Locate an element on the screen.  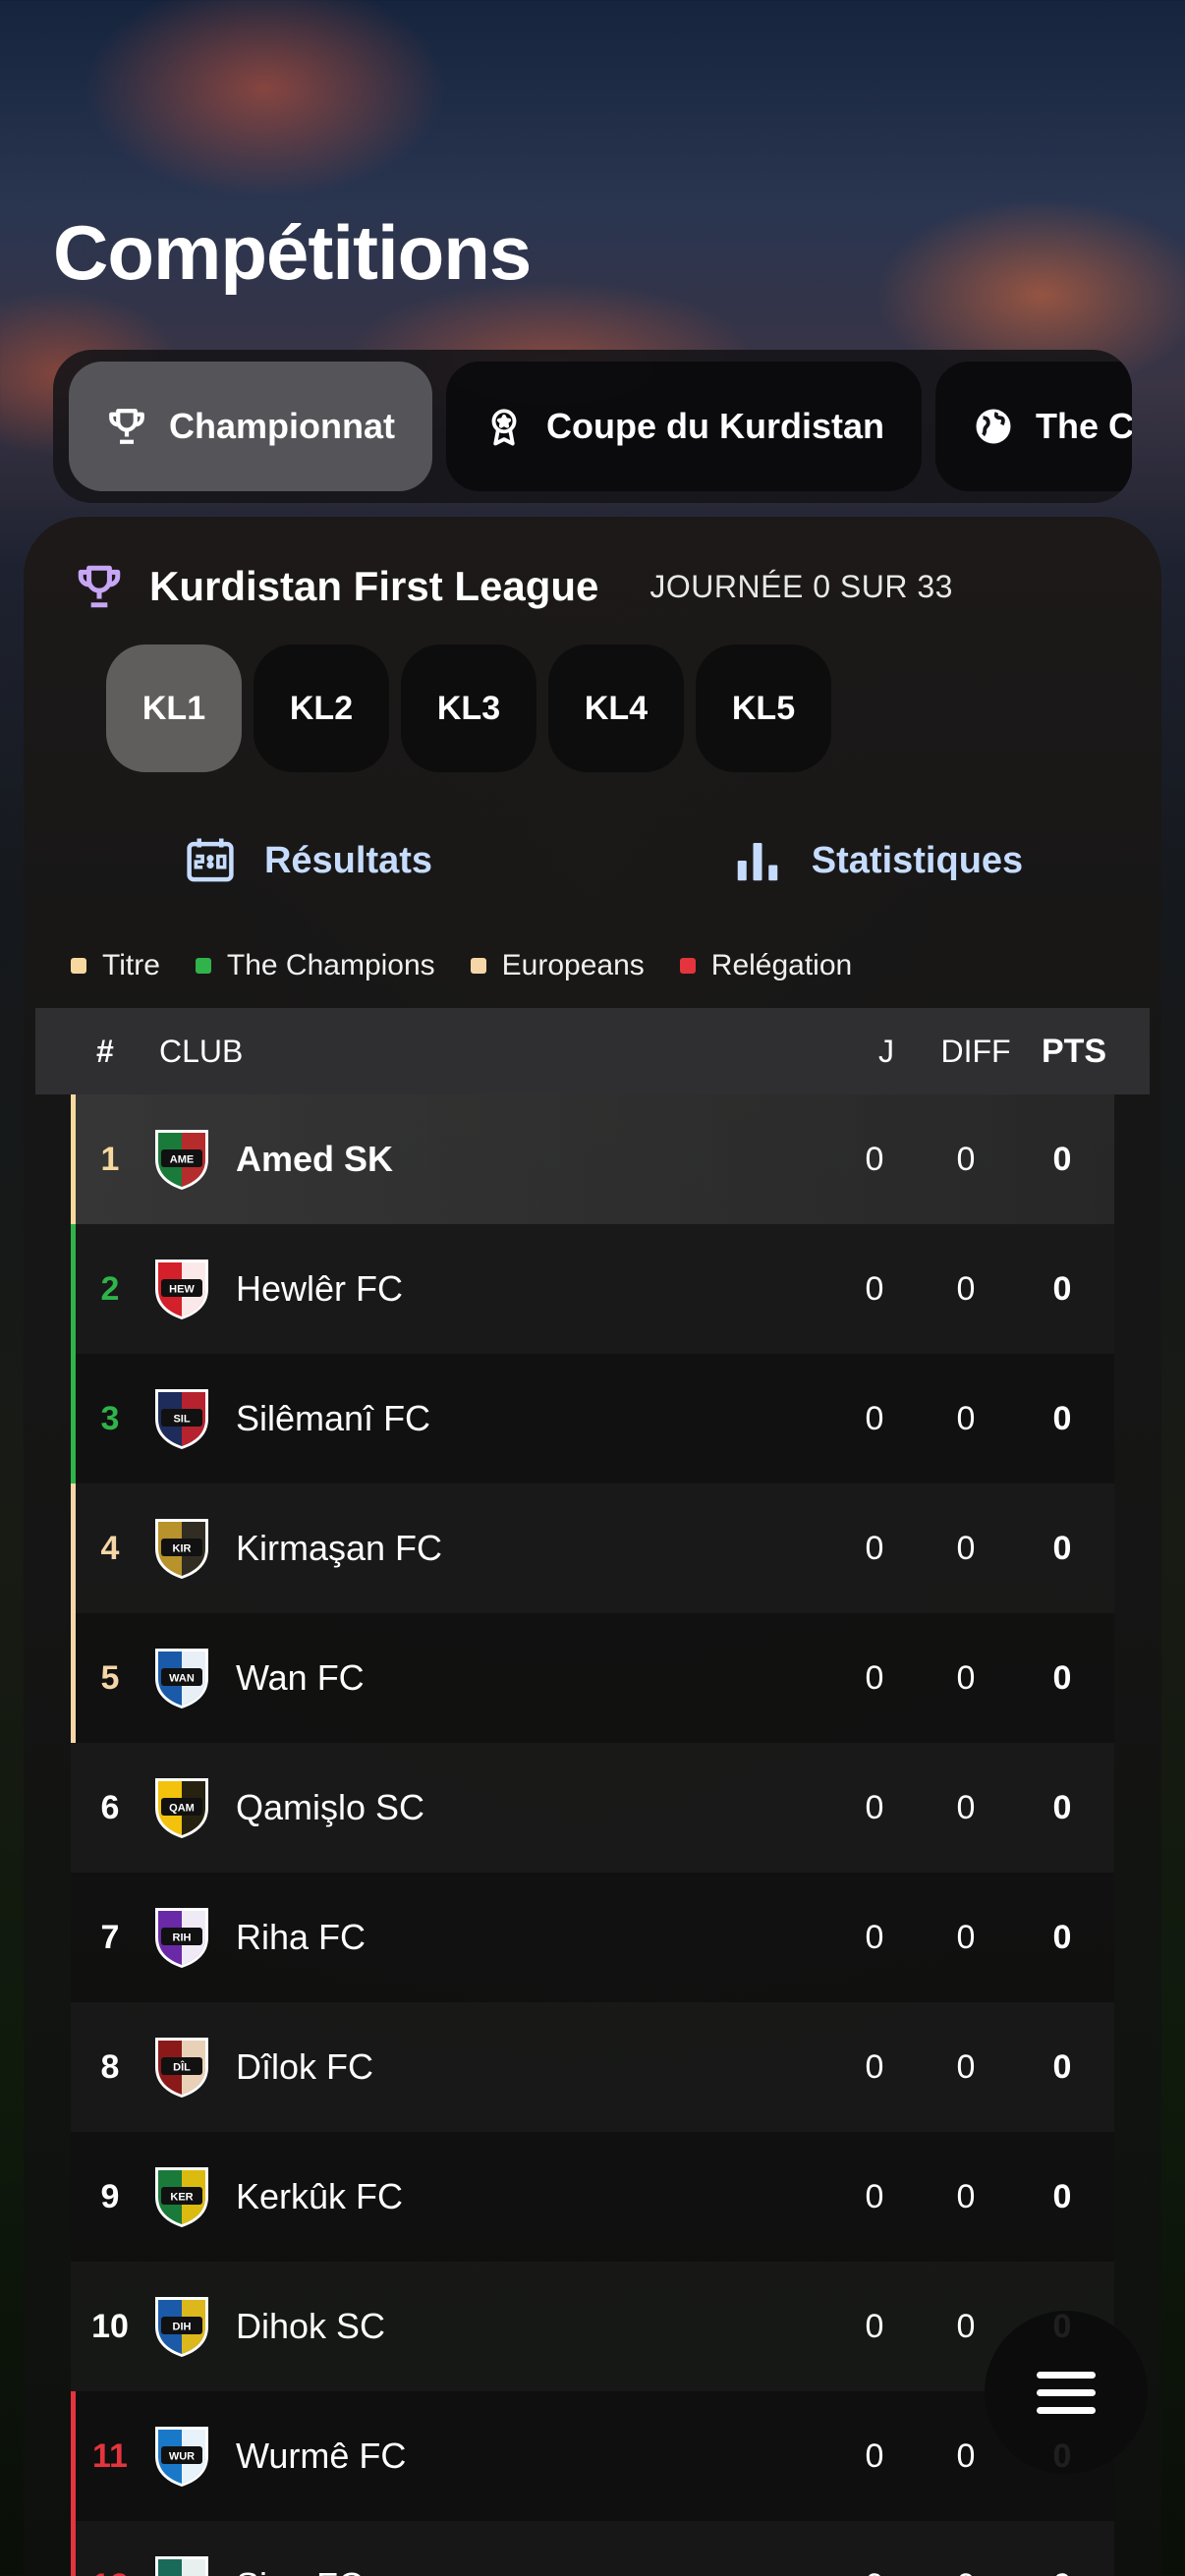
results-button: Résultats is located at coordinates (308, 860).